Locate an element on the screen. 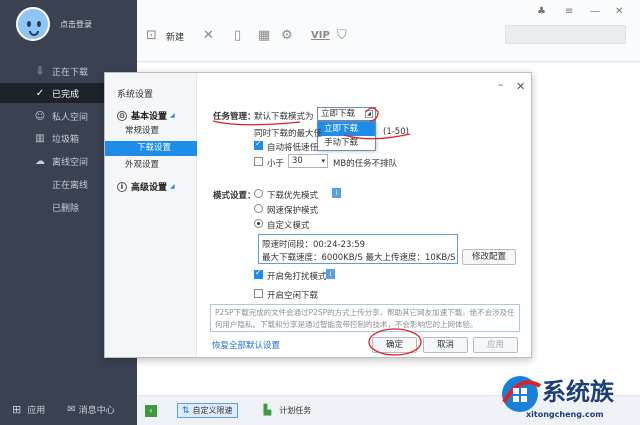  no-disturb-label: 开启免打扰模式 is located at coordinates (297, 277).